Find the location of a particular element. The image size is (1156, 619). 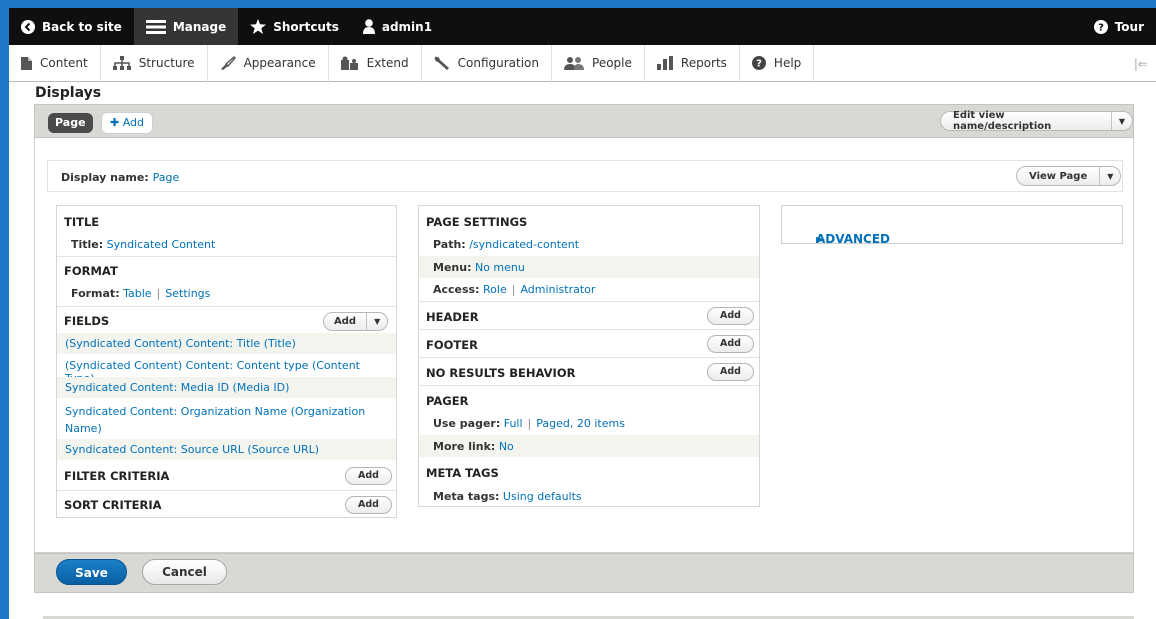

hierarchy-icon is located at coordinates (121, 63).